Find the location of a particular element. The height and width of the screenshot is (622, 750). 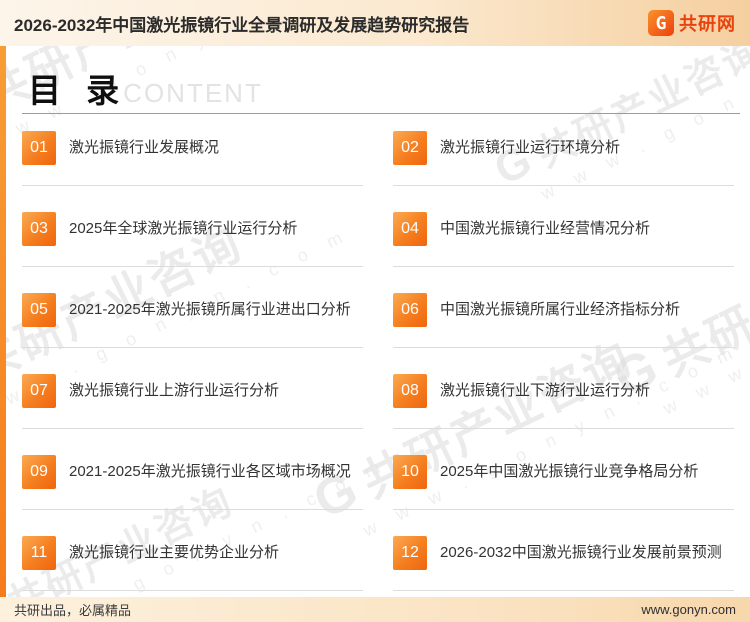

page-footer: 共研出品，必属精品 www.gonyn.com is located at coordinates (375, 609).